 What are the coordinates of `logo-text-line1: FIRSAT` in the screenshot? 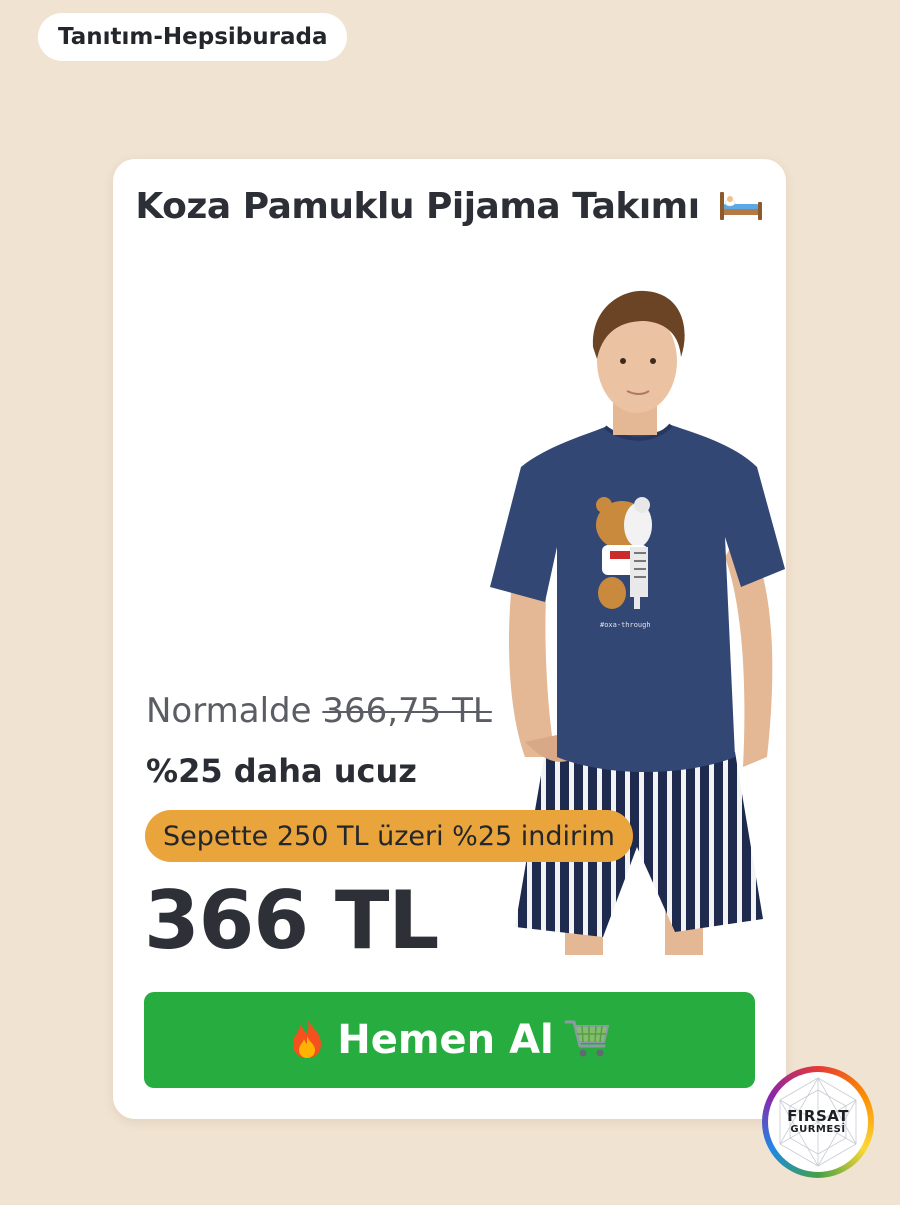 It's located at (818, 1115).